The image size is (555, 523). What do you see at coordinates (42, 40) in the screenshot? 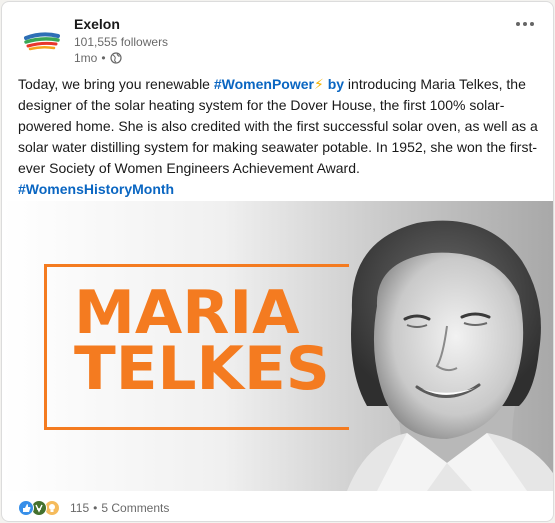
I see `exelon-logo` at bounding box center [42, 40].